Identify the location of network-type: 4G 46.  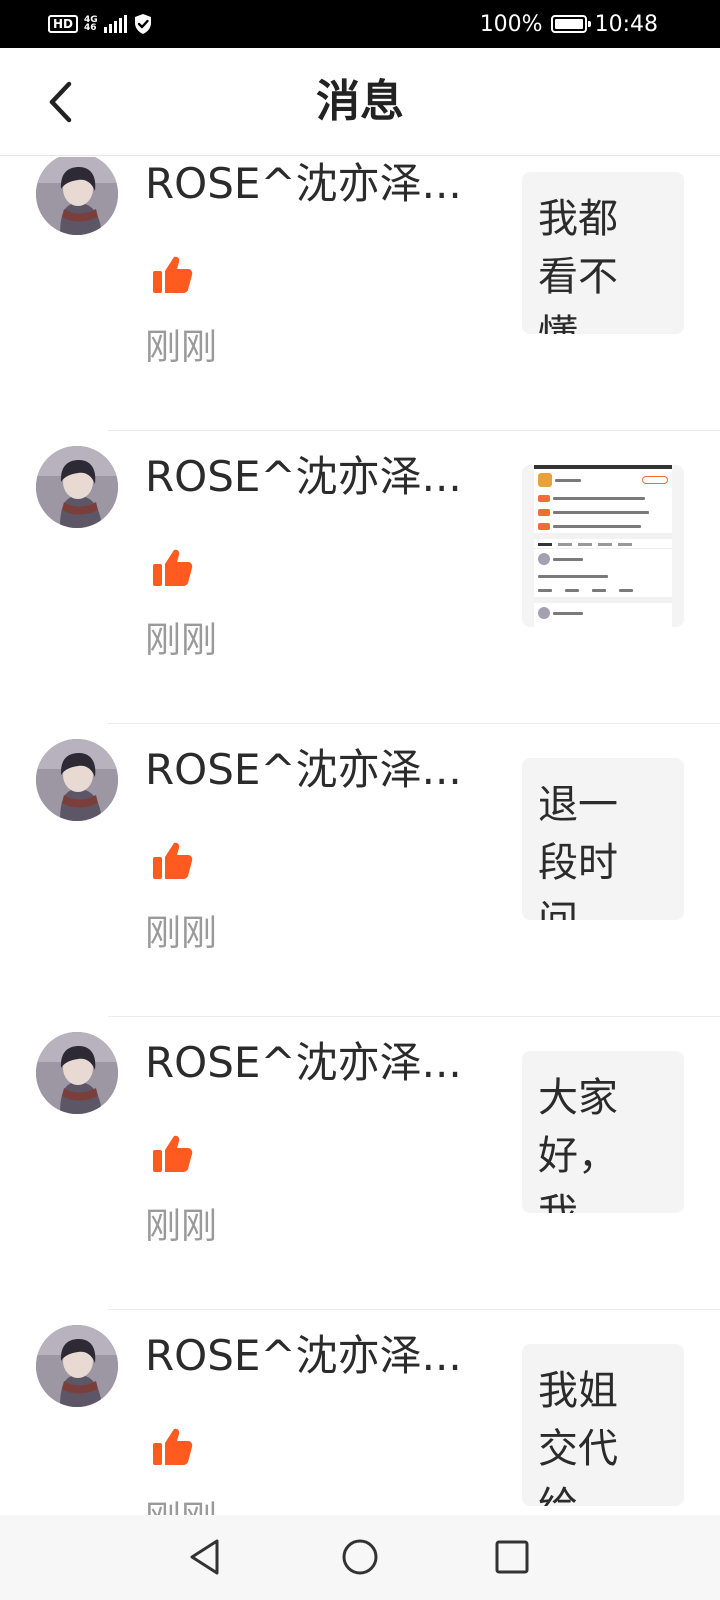
(91, 24).